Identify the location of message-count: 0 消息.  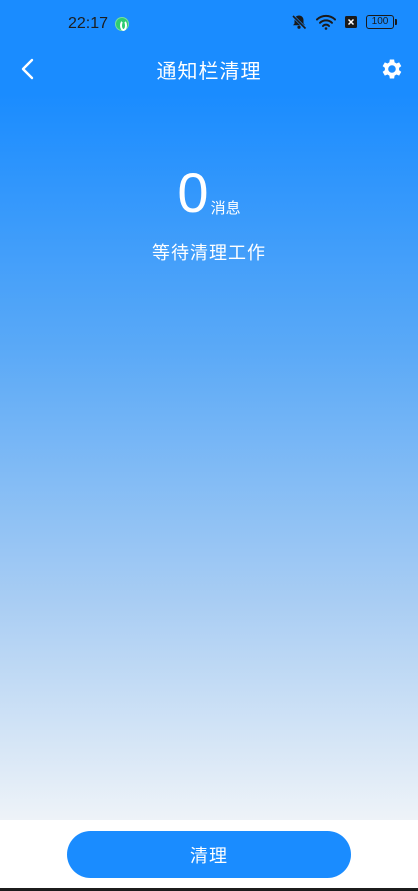
(209, 193).